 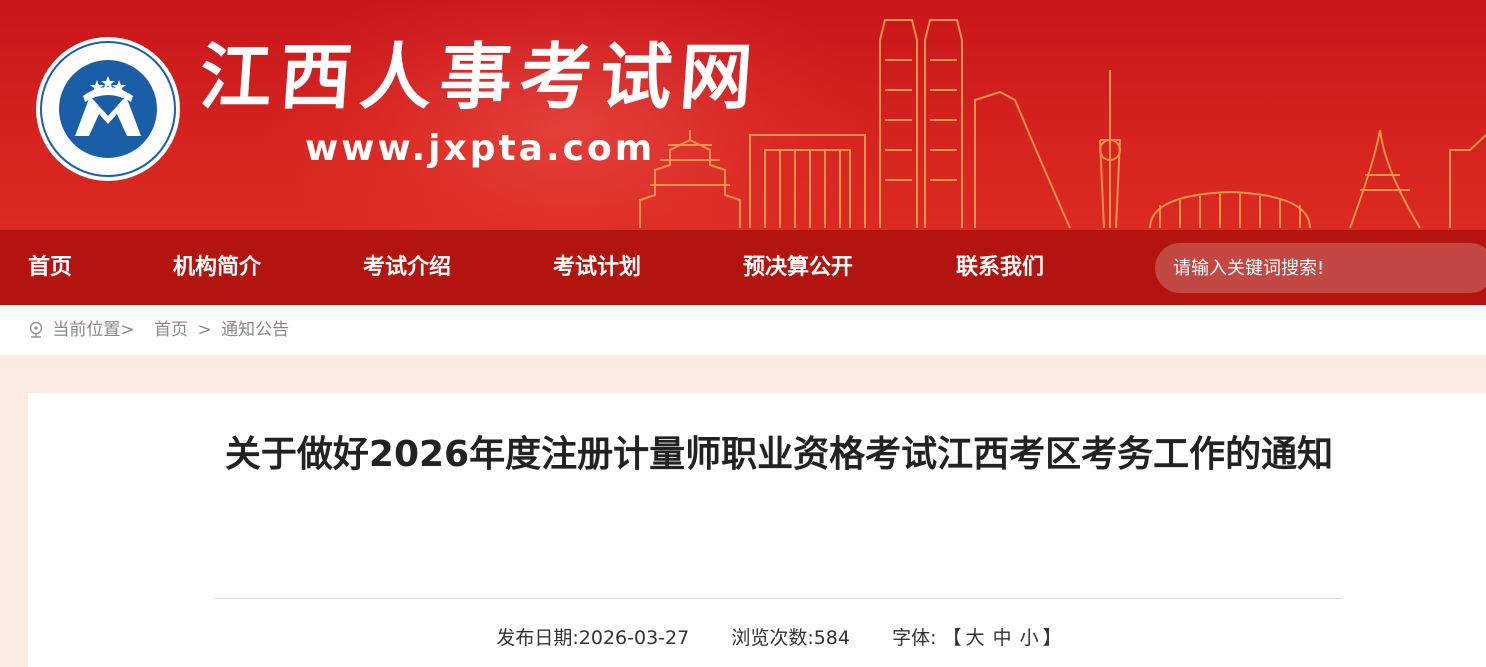 What do you see at coordinates (1323, 268) in the screenshot?
I see `search-input` at bounding box center [1323, 268].